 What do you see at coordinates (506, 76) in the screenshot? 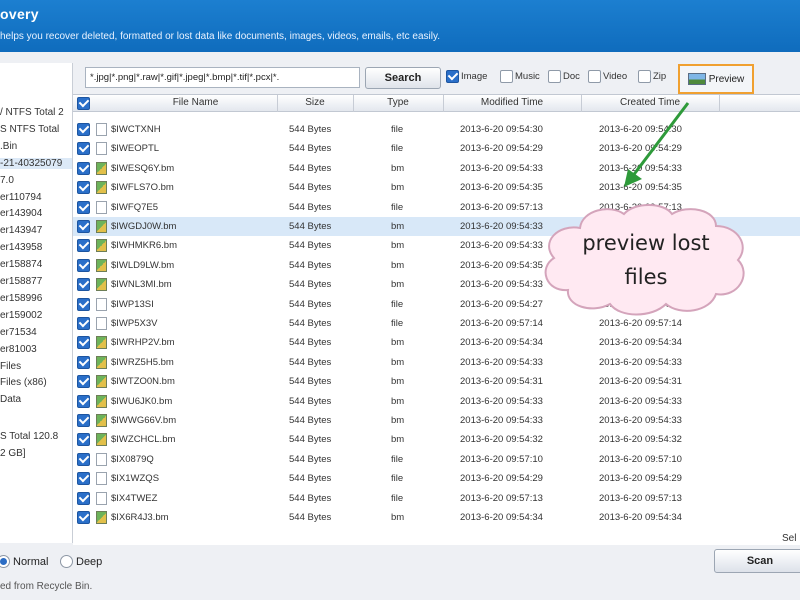
I see `filter-music-checkbox` at bounding box center [506, 76].